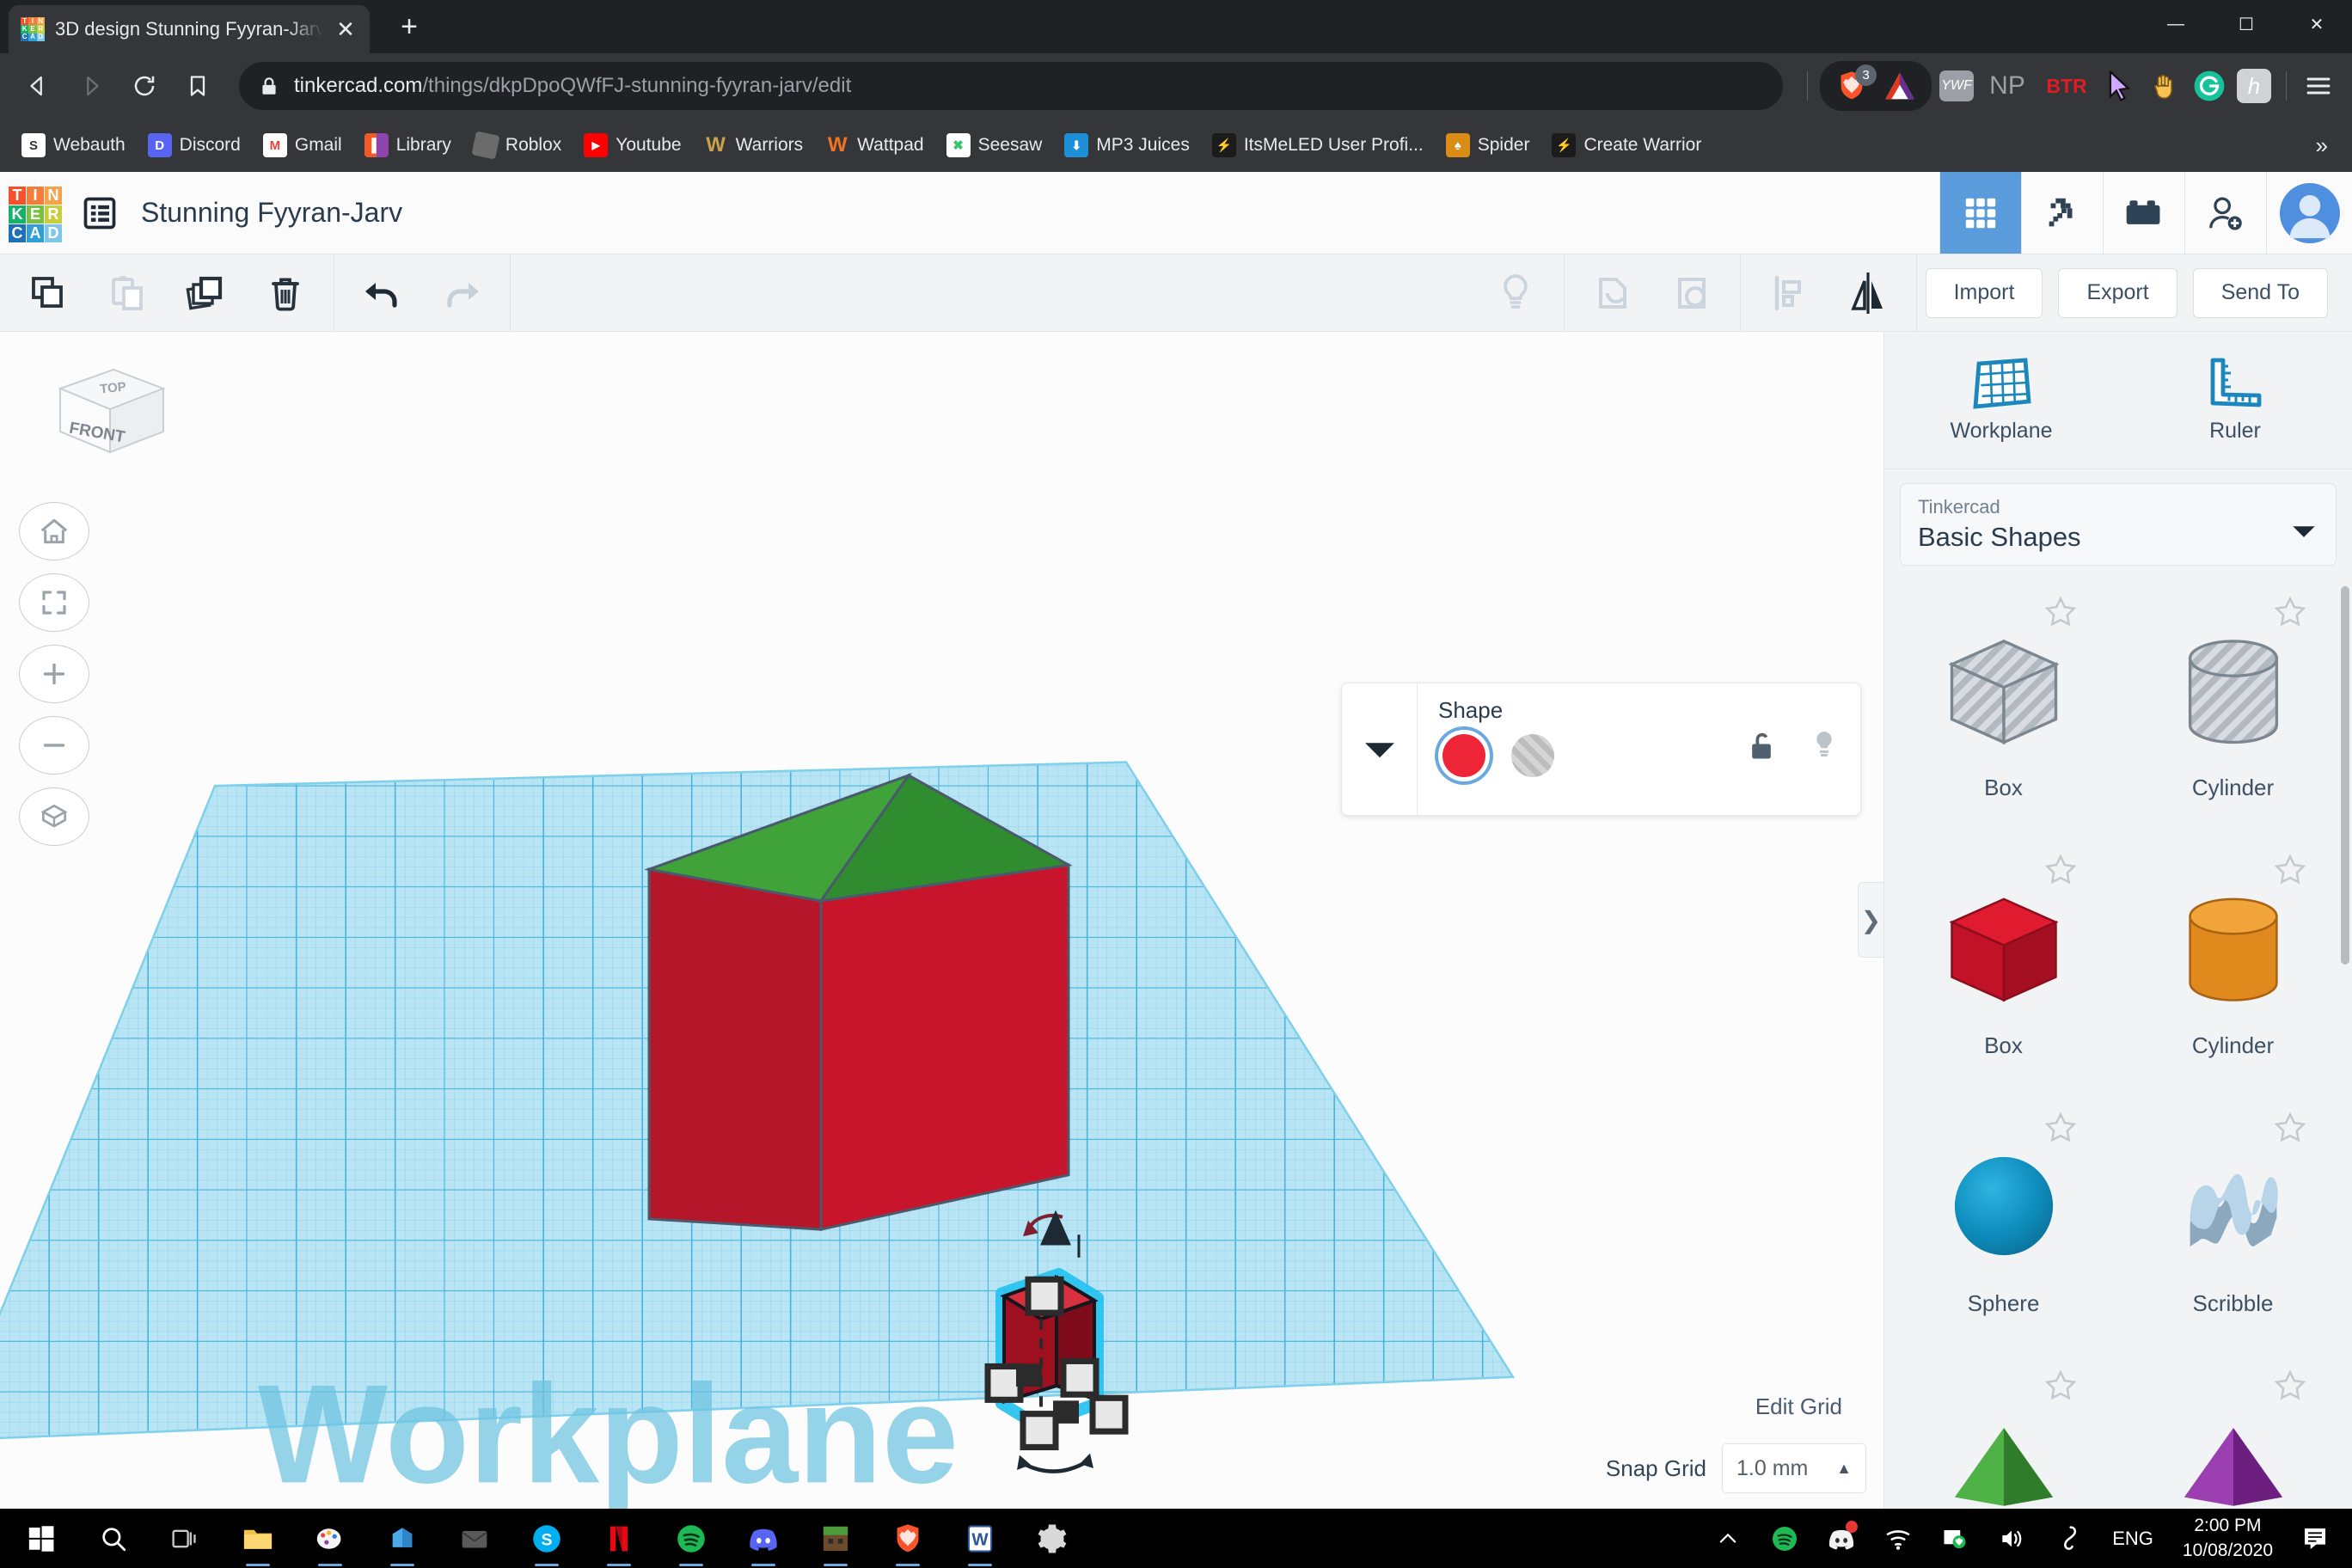 The width and height of the screenshot is (2352, 1568). Describe the element at coordinates (2001, 400) in the screenshot. I see `workplane-tool: Workplane` at that location.